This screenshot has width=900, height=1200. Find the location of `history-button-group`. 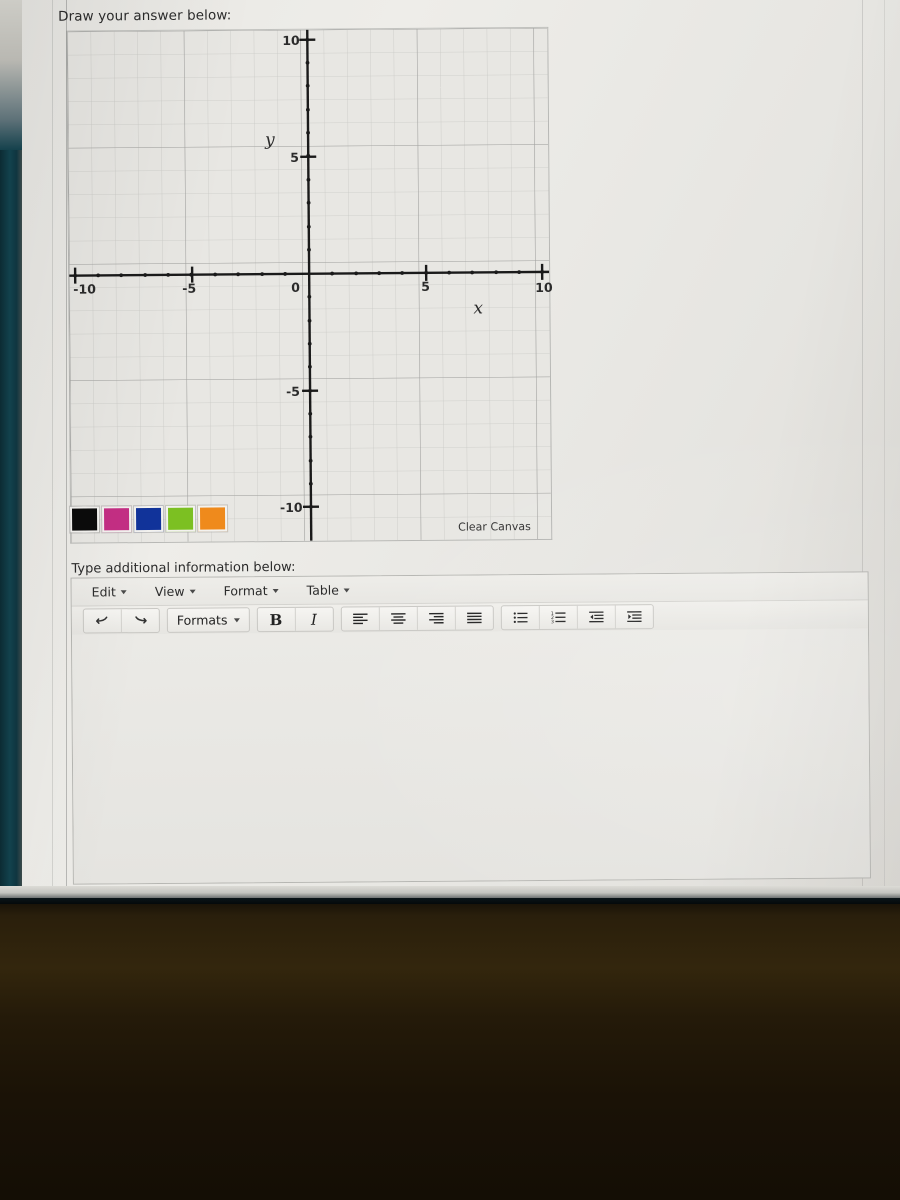

history-button-group is located at coordinates (121, 620).